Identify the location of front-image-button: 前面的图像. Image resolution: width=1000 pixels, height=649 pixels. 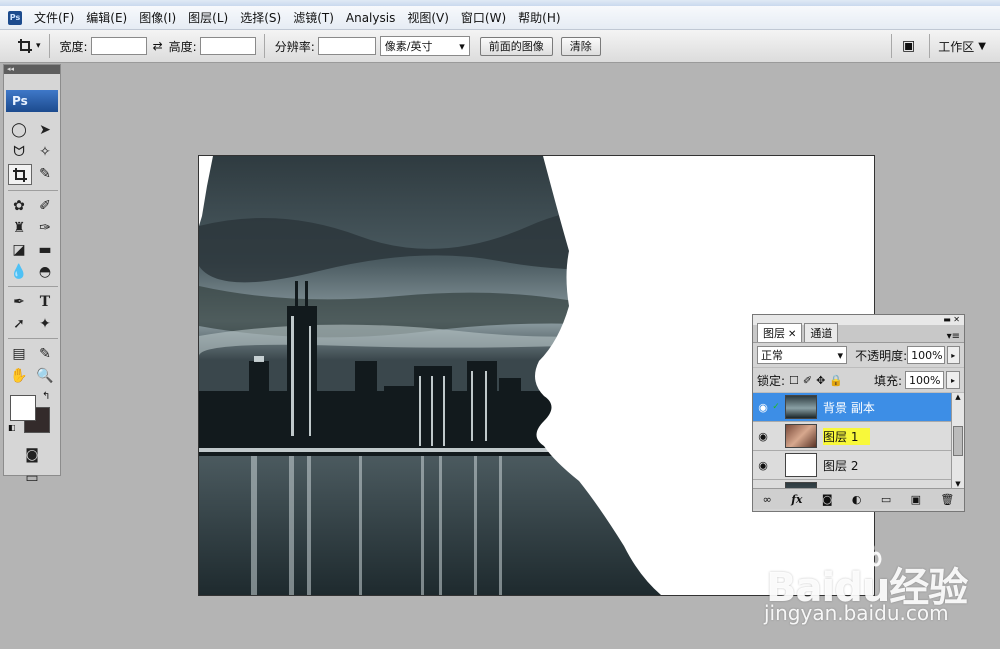
(516, 46).